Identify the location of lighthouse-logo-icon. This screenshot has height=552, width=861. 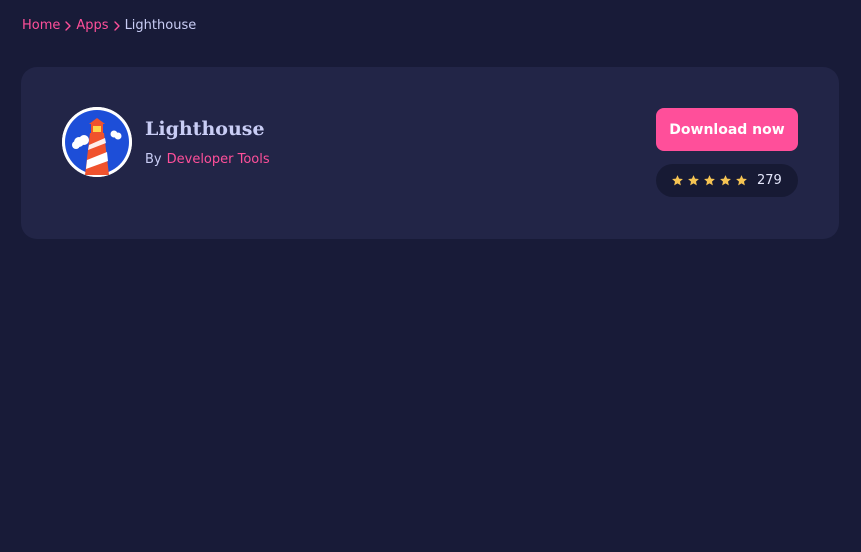
(97, 142).